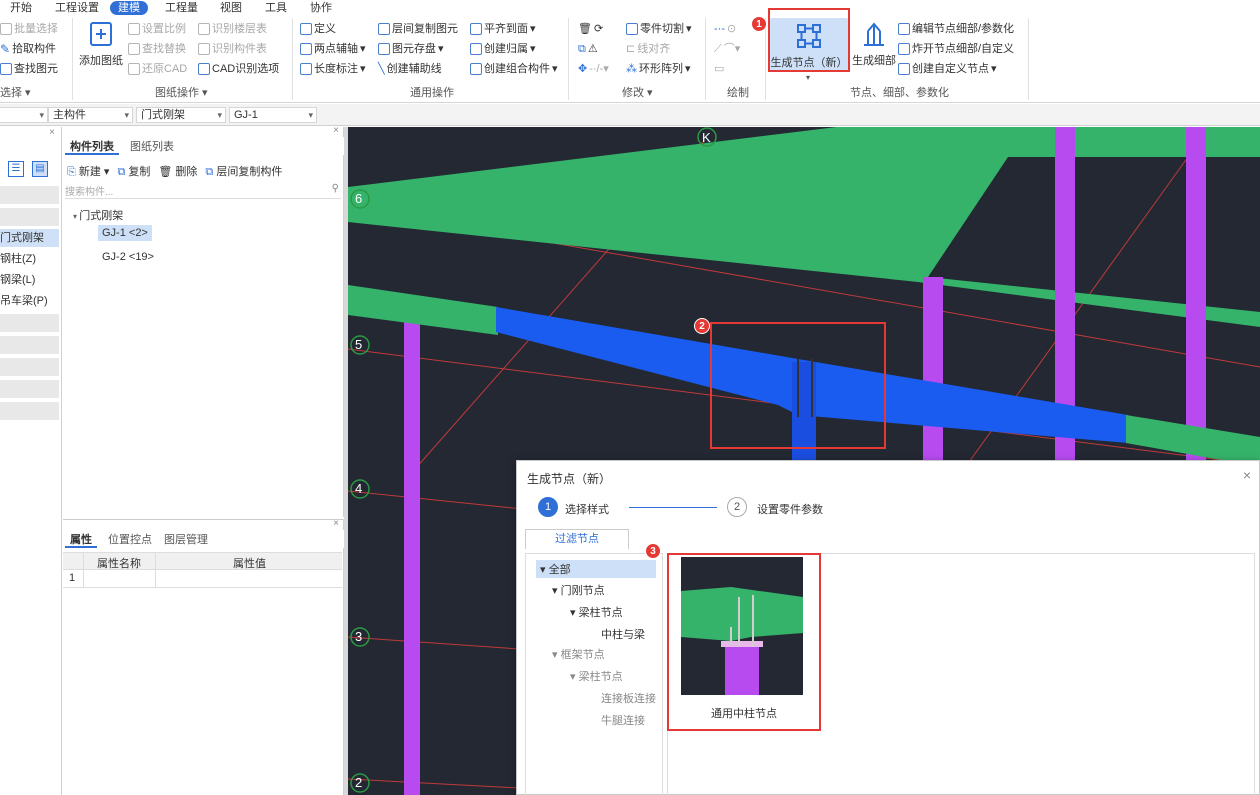 The image size is (1260, 795). I want to click on list-view-icon: ☰, so click(16, 169).